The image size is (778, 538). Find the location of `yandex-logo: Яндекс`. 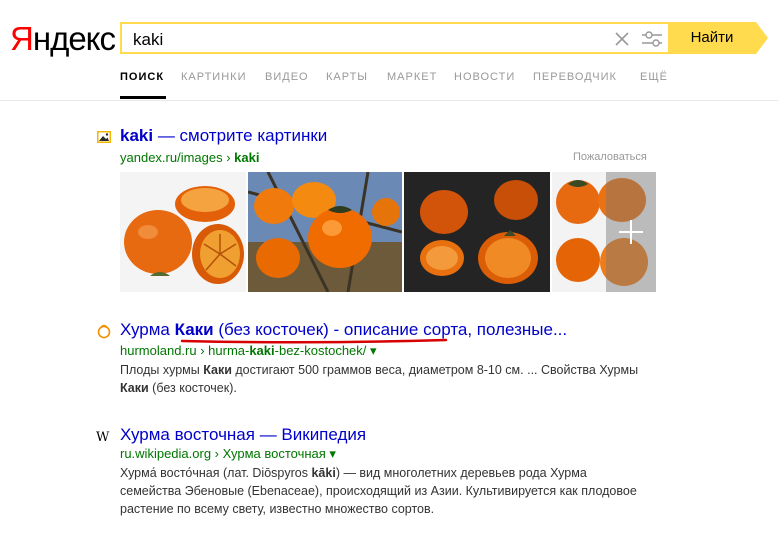

yandex-logo: Яндекс is located at coordinates (63, 39).